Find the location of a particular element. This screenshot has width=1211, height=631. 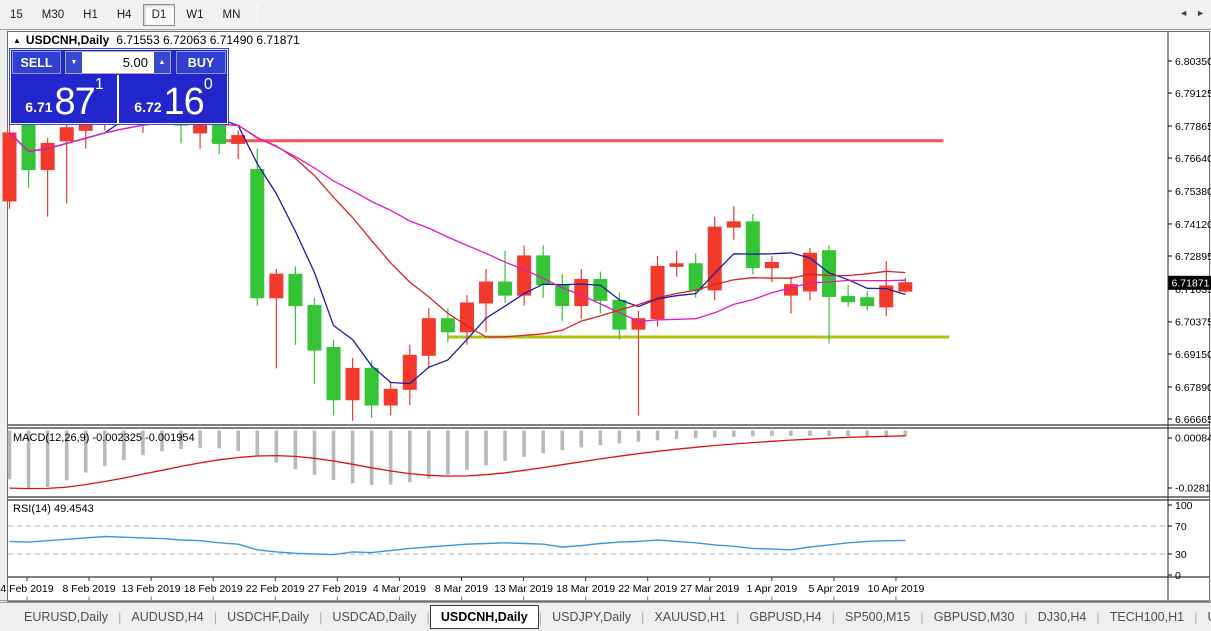

tab-USDJPY-Daily: USDJPY,Daily is located at coordinates (591, 617).